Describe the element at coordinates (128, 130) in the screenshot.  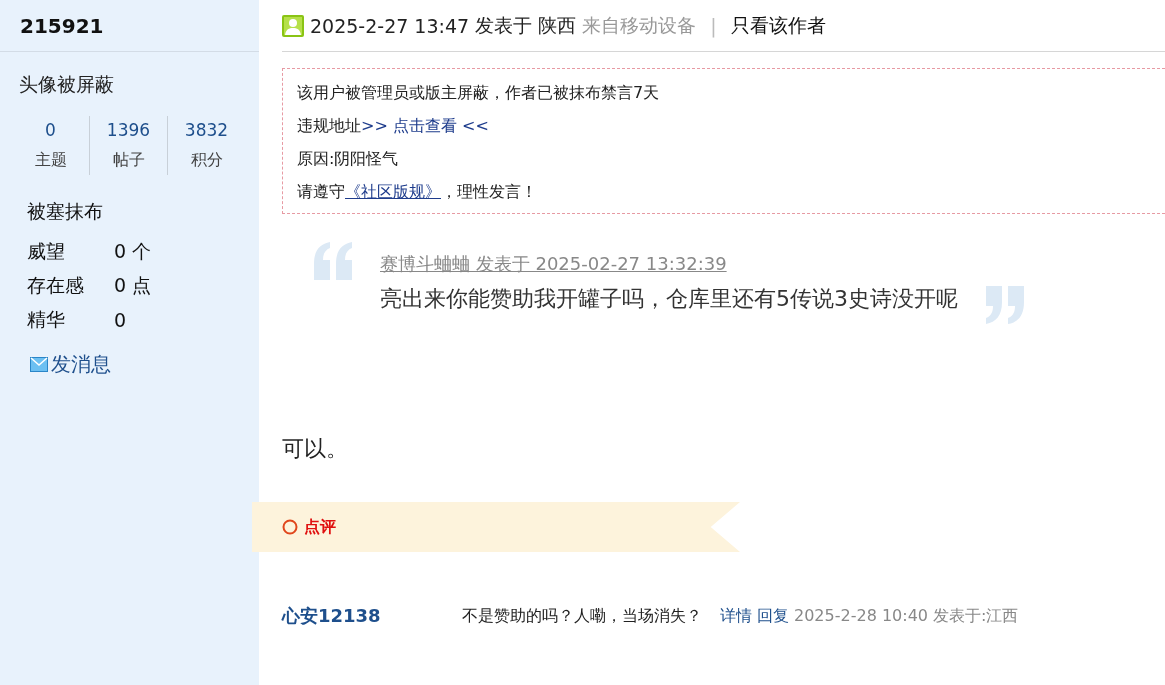
I see `stat-value: 1396` at that location.